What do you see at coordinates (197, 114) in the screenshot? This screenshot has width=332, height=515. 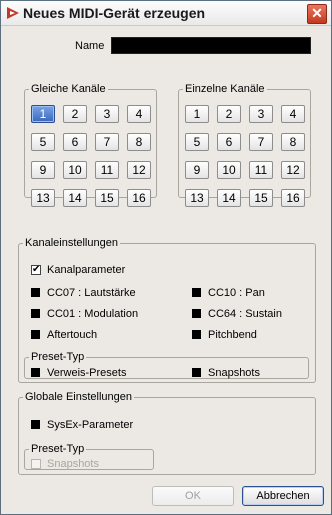 I see `einzel-channel-button: 1` at bounding box center [197, 114].